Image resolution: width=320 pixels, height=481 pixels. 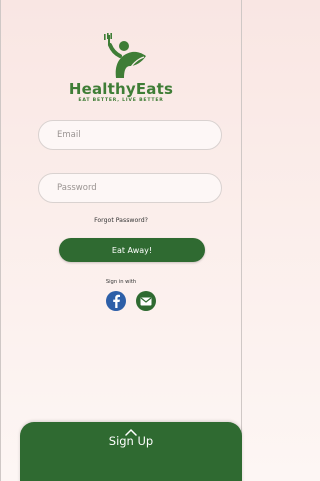 I want to click on sign-up-label: Sign Up, so click(x=131, y=441).